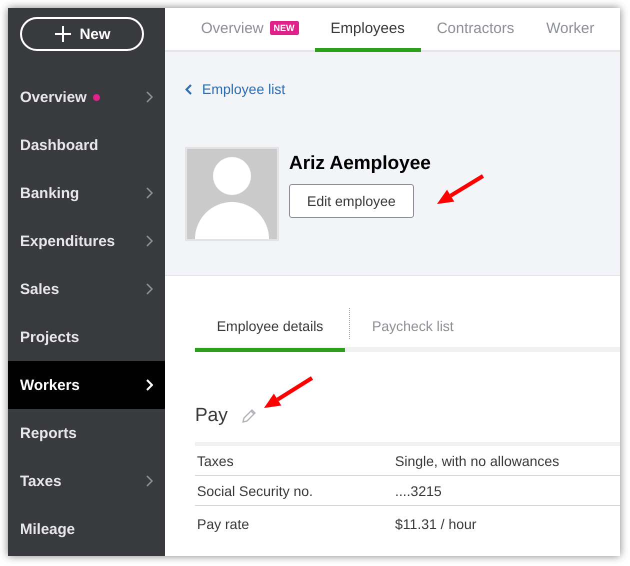 The width and height of the screenshot is (630, 566). I want to click on table-cell-text: Pay rate, so click(223, 524).